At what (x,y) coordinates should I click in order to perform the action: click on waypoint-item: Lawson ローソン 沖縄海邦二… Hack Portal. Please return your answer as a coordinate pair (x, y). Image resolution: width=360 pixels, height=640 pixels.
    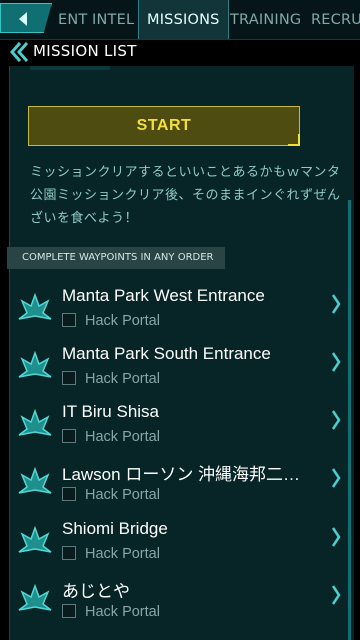
    Looking at the image, I should click on (180, 489).